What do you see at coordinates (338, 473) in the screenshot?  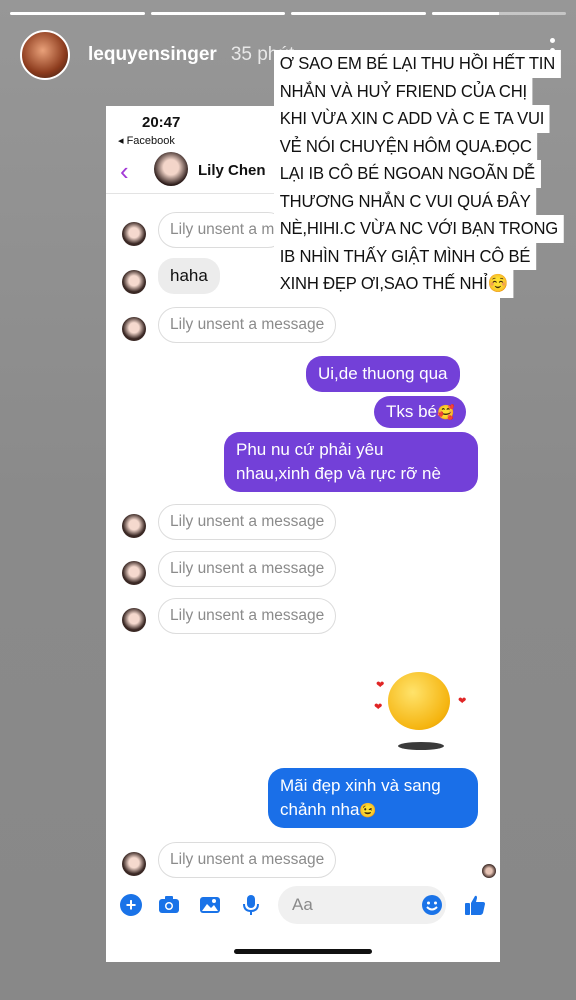 I see `message-text-line: nhau,xinh đẹp và rực rỡ nè` at bounding box center [338, 473].